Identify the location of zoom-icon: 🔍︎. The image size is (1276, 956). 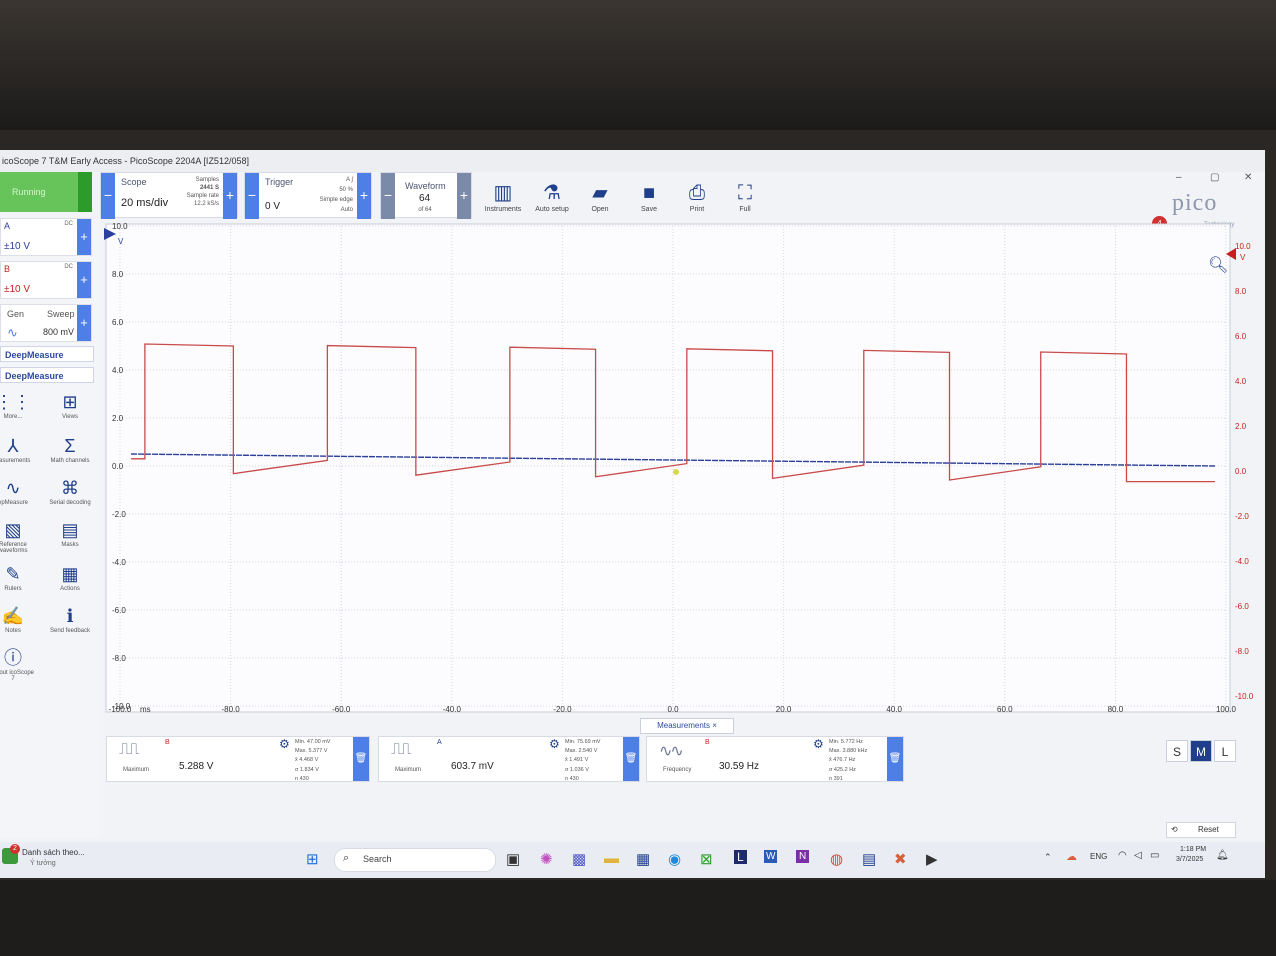
(1218, 264).